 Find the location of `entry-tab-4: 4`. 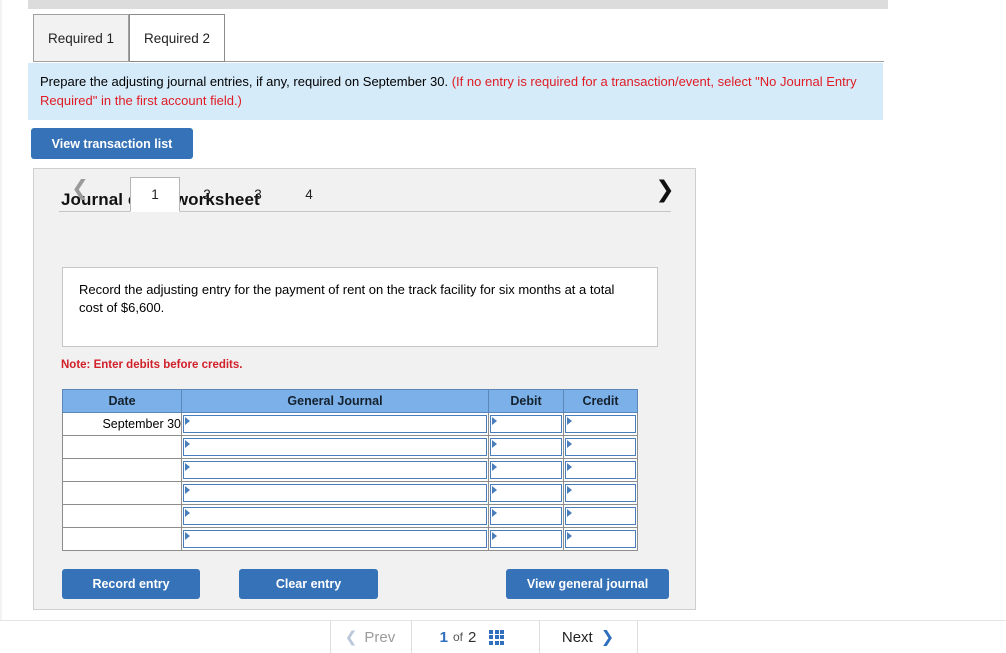

entry-tab-4: 4 is located at coordinates (309, 194).